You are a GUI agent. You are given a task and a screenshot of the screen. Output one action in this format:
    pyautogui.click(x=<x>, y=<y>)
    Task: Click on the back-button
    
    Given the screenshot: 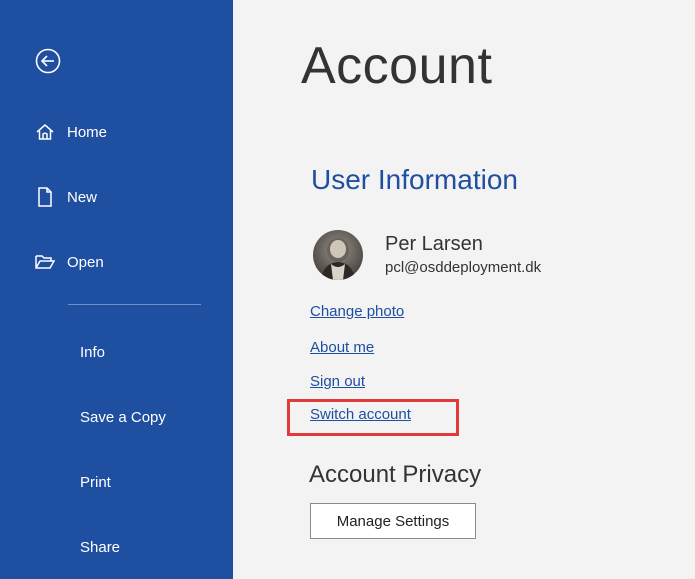 What is the action you would take?
    pyautogui.click(x=48, y=61)
    